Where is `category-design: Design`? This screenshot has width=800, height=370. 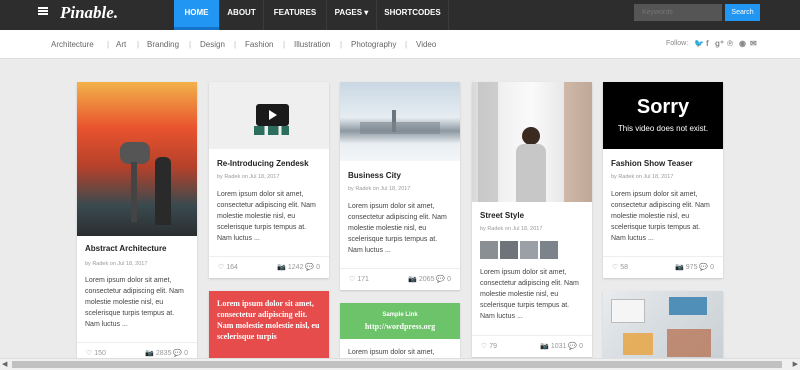
category-design: Design is located at coordinates (212, 44).